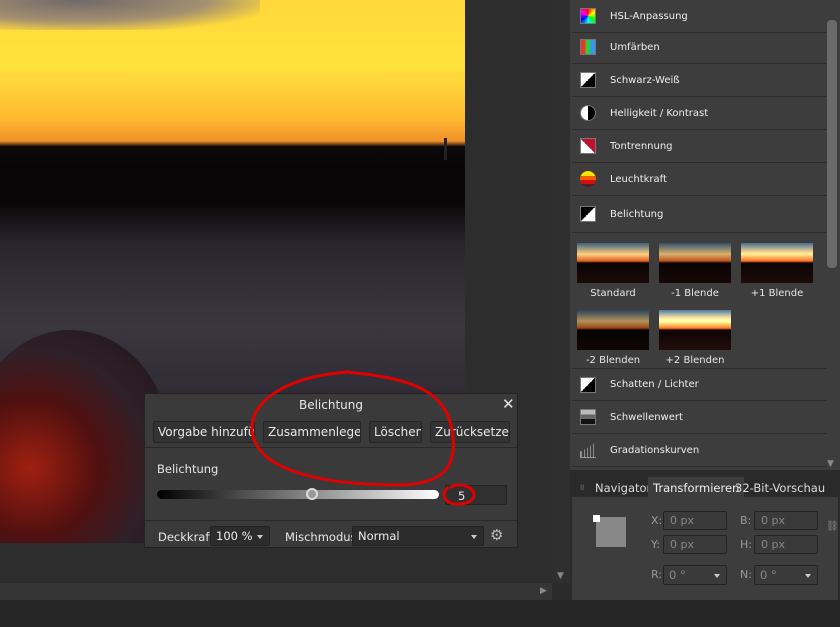 Image resolution: width=840 pixels, height=627 pixels. Describe the element at coordinates (459, 494) in the screenshot. I see `annotation-circle` at that location.